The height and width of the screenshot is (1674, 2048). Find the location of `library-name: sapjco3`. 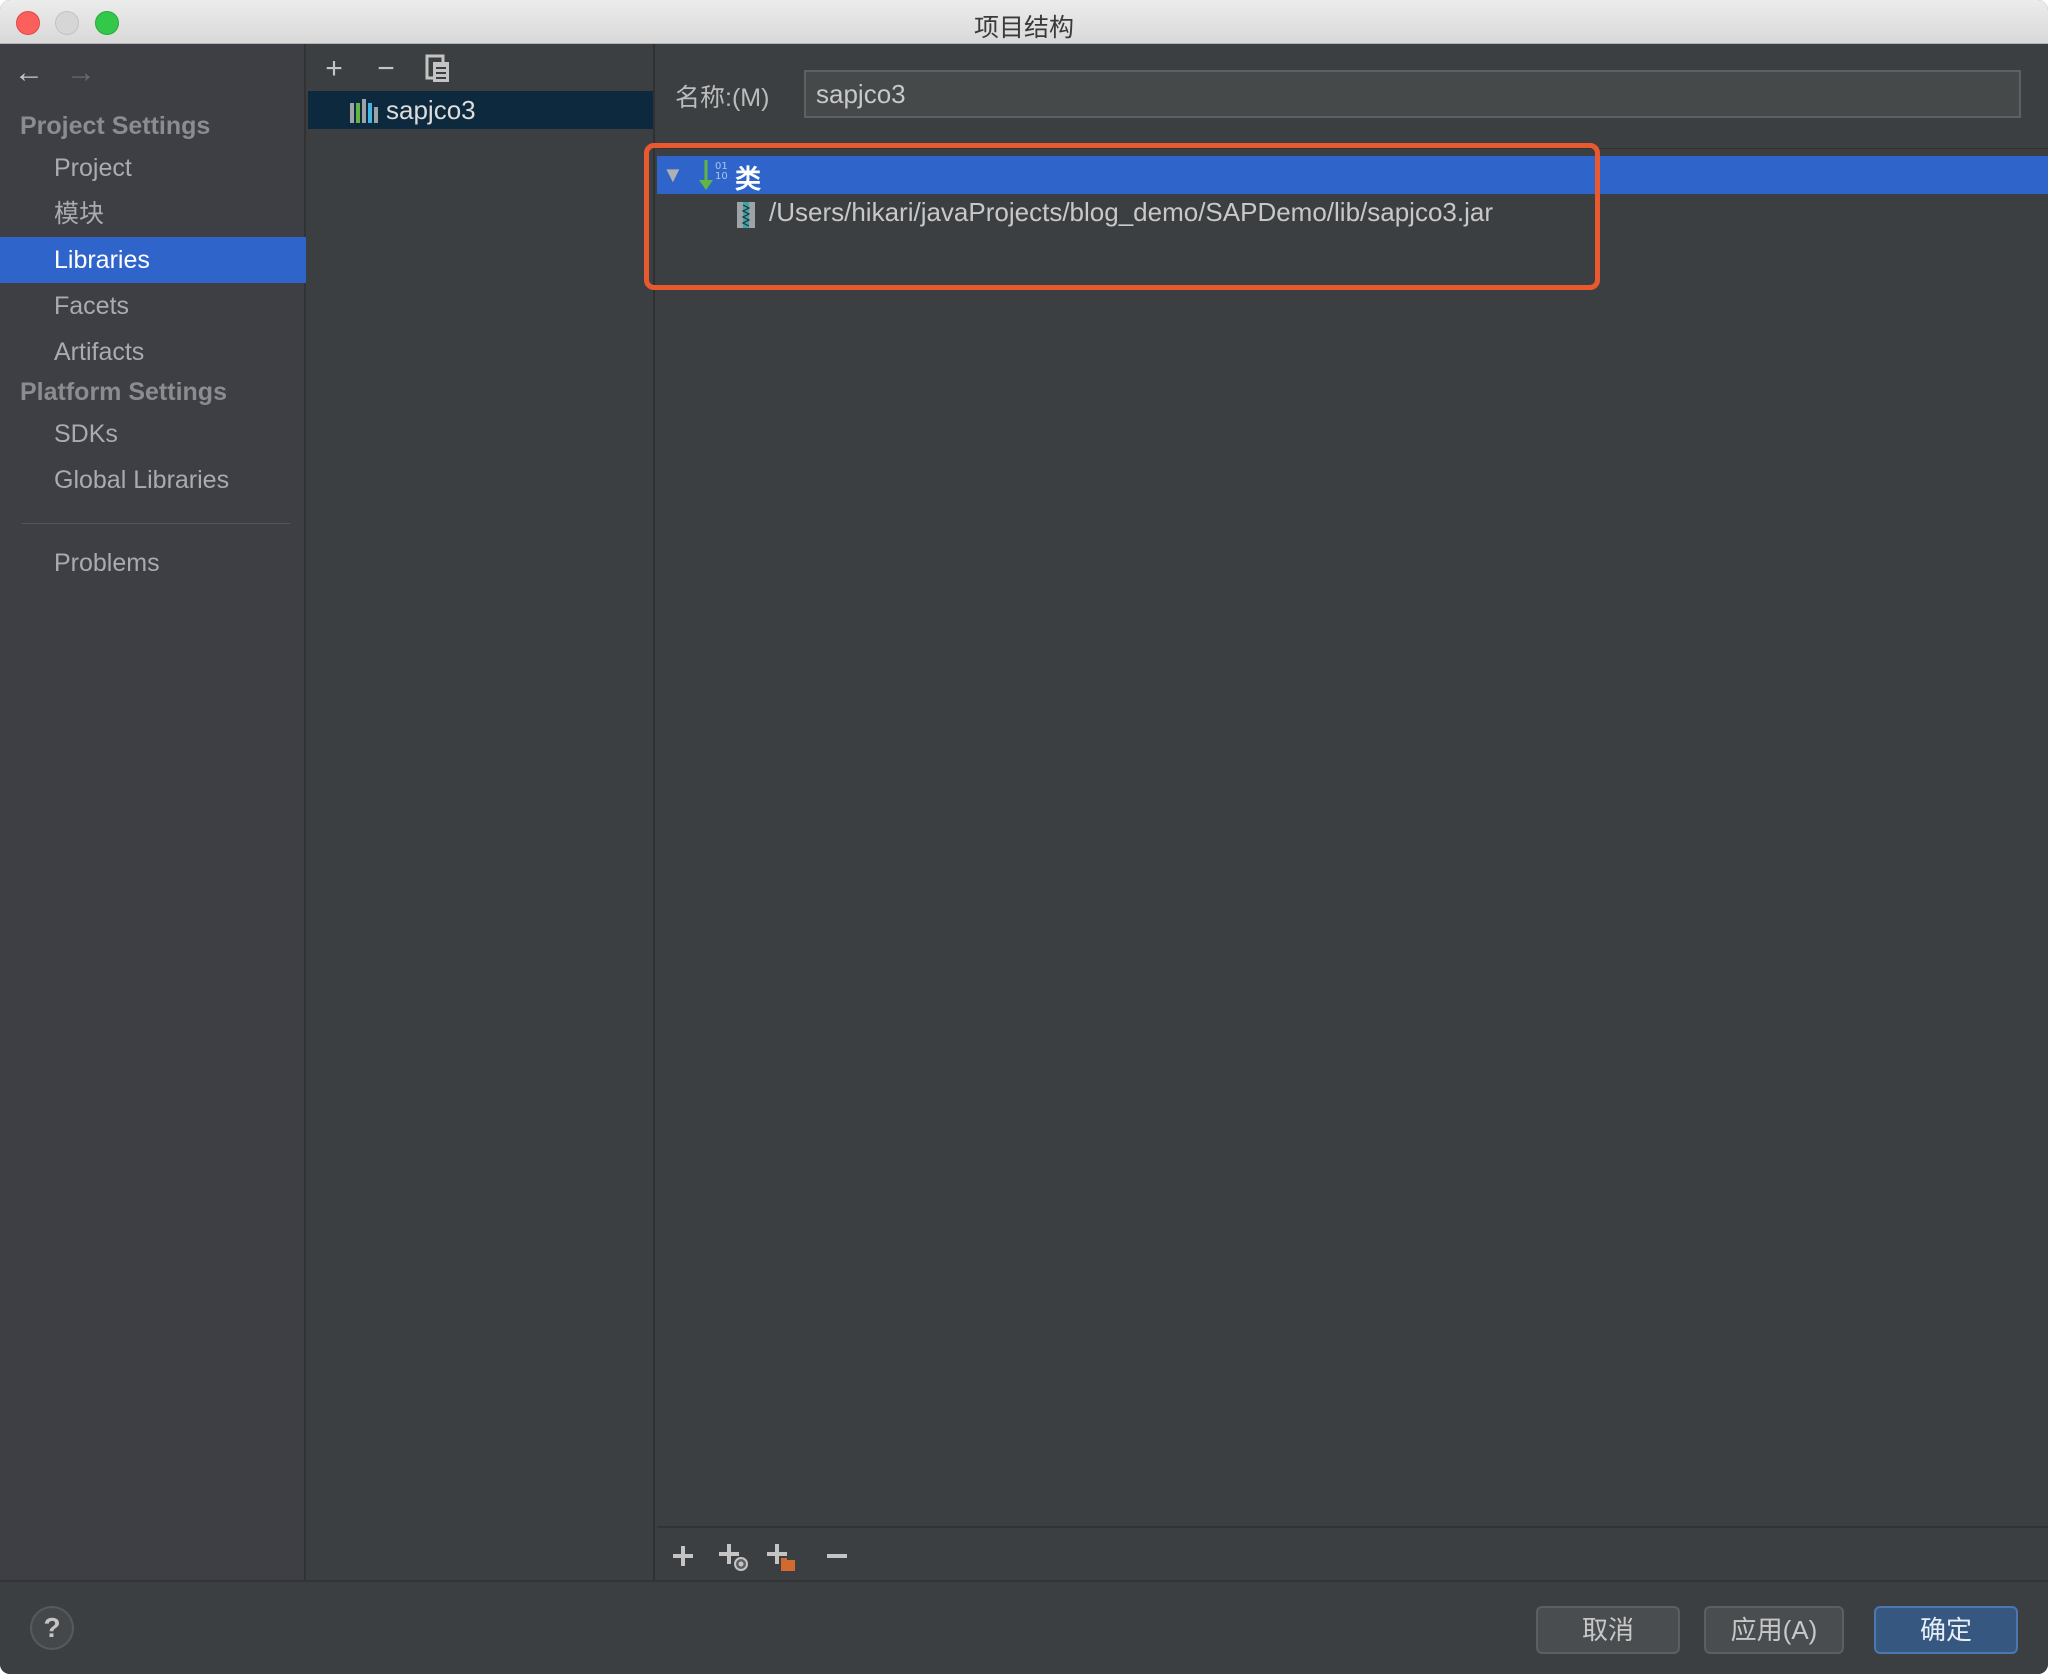

library-name: sapjco3 is located at coordinates (431, 110).